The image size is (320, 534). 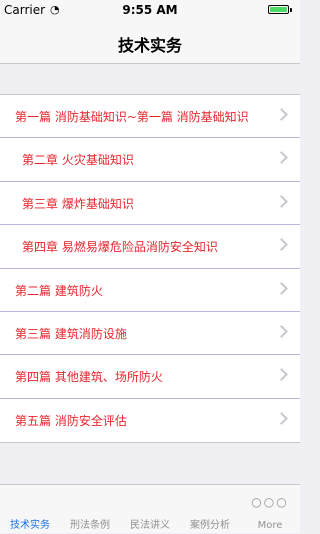 I want to click on list-item: 第四章 易燃易爆危险品消防安全知识, so click(x=150, y=247).